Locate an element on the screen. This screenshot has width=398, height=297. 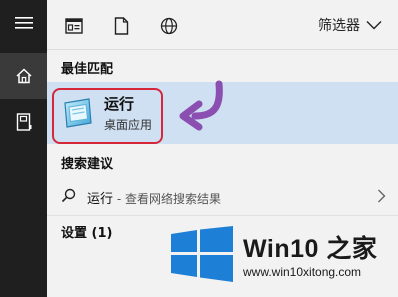
divider is located at coordinates (222, 215).